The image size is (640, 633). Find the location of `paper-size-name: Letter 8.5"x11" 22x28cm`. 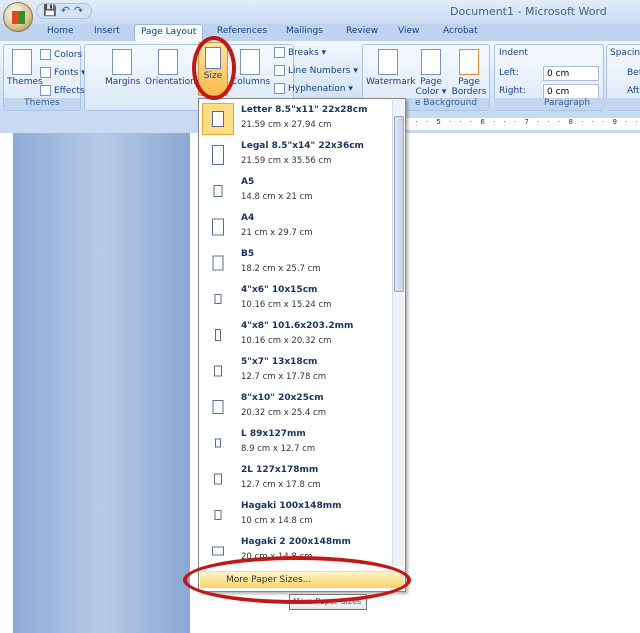

paper-size-name: Letter 8.5"x11" 22x28cm is located at coordinates (304, 110).